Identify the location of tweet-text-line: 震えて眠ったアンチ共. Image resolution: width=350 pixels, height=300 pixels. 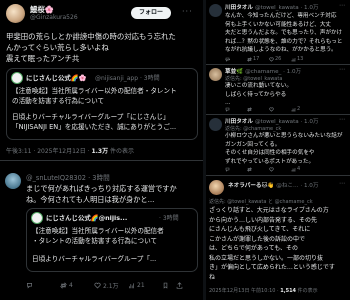
(43, 58).